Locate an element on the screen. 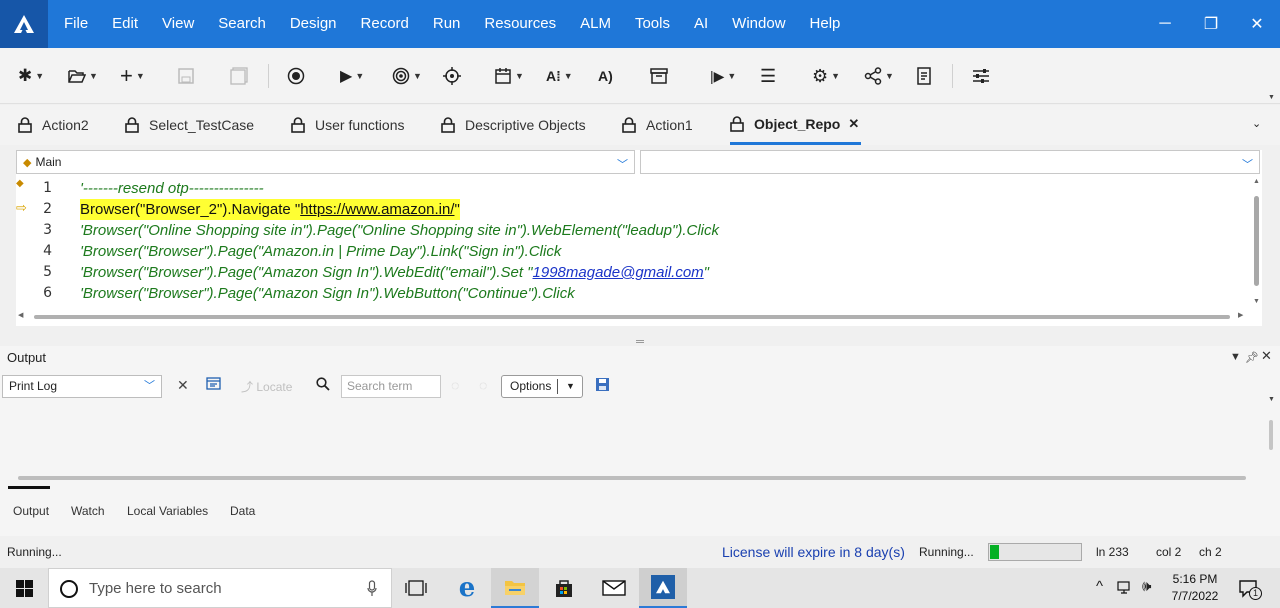 Image resolution: width=1280 pixels, height=608 pixels. pin-icon: 📌︎ is located at coordinates (1252, 357).